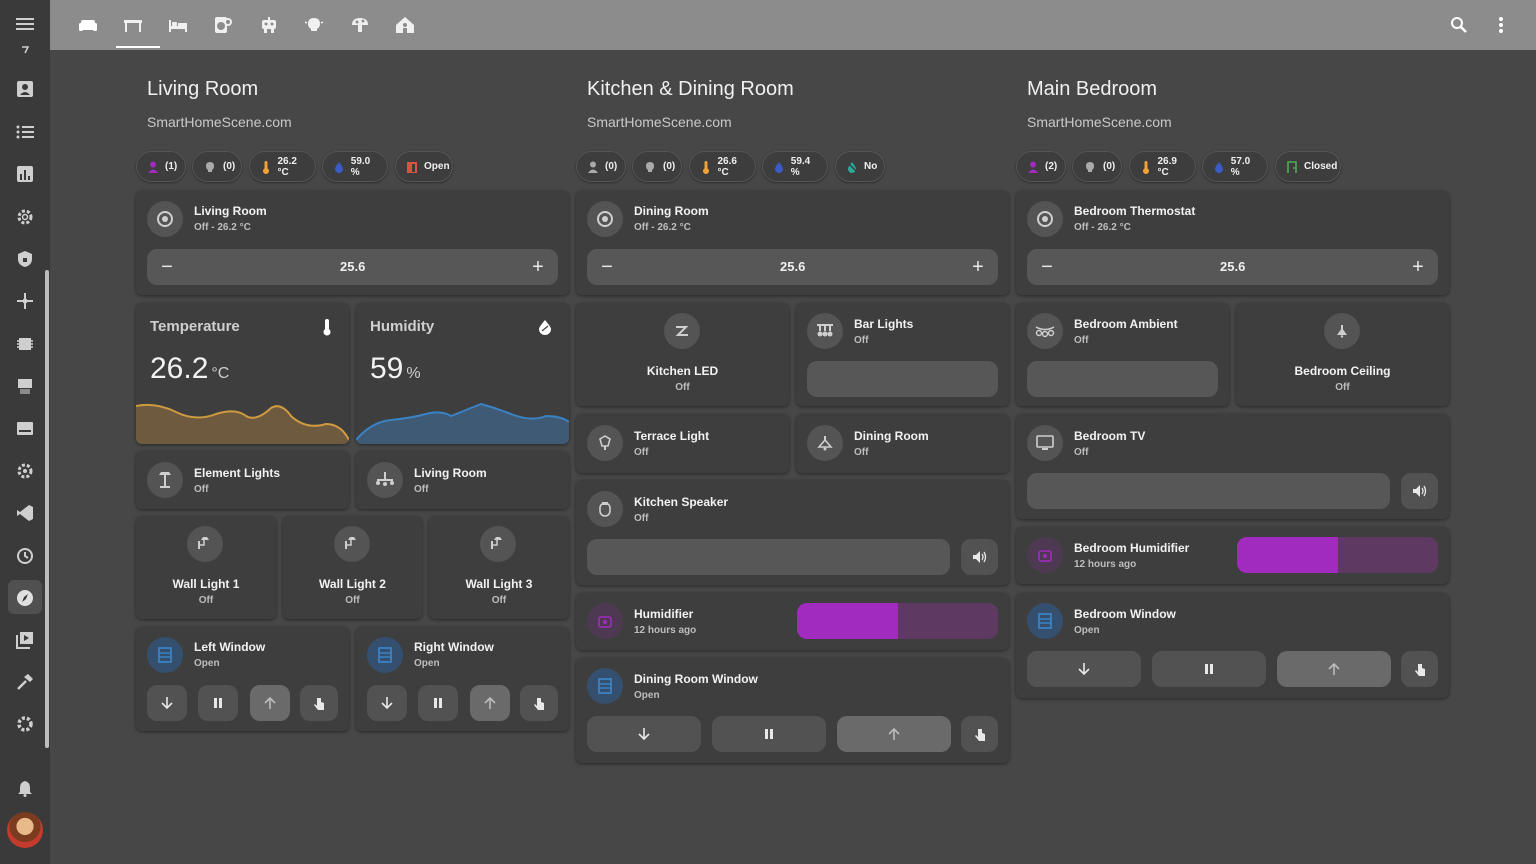  I want to click on bedroom-ambient-card: Bedroom Ambient Off, so click(1122, 354).